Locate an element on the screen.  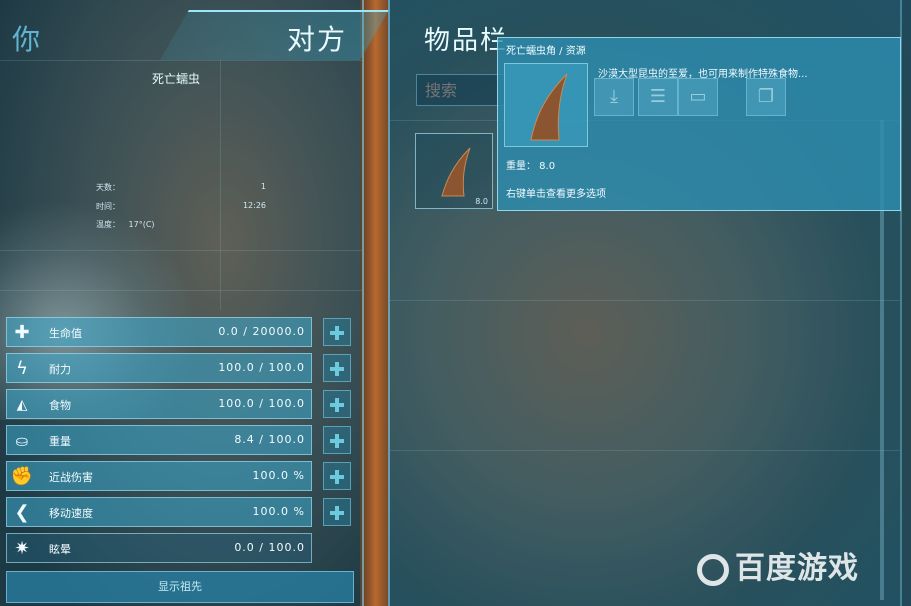
add-food-button is located at coordinates (337, 404).